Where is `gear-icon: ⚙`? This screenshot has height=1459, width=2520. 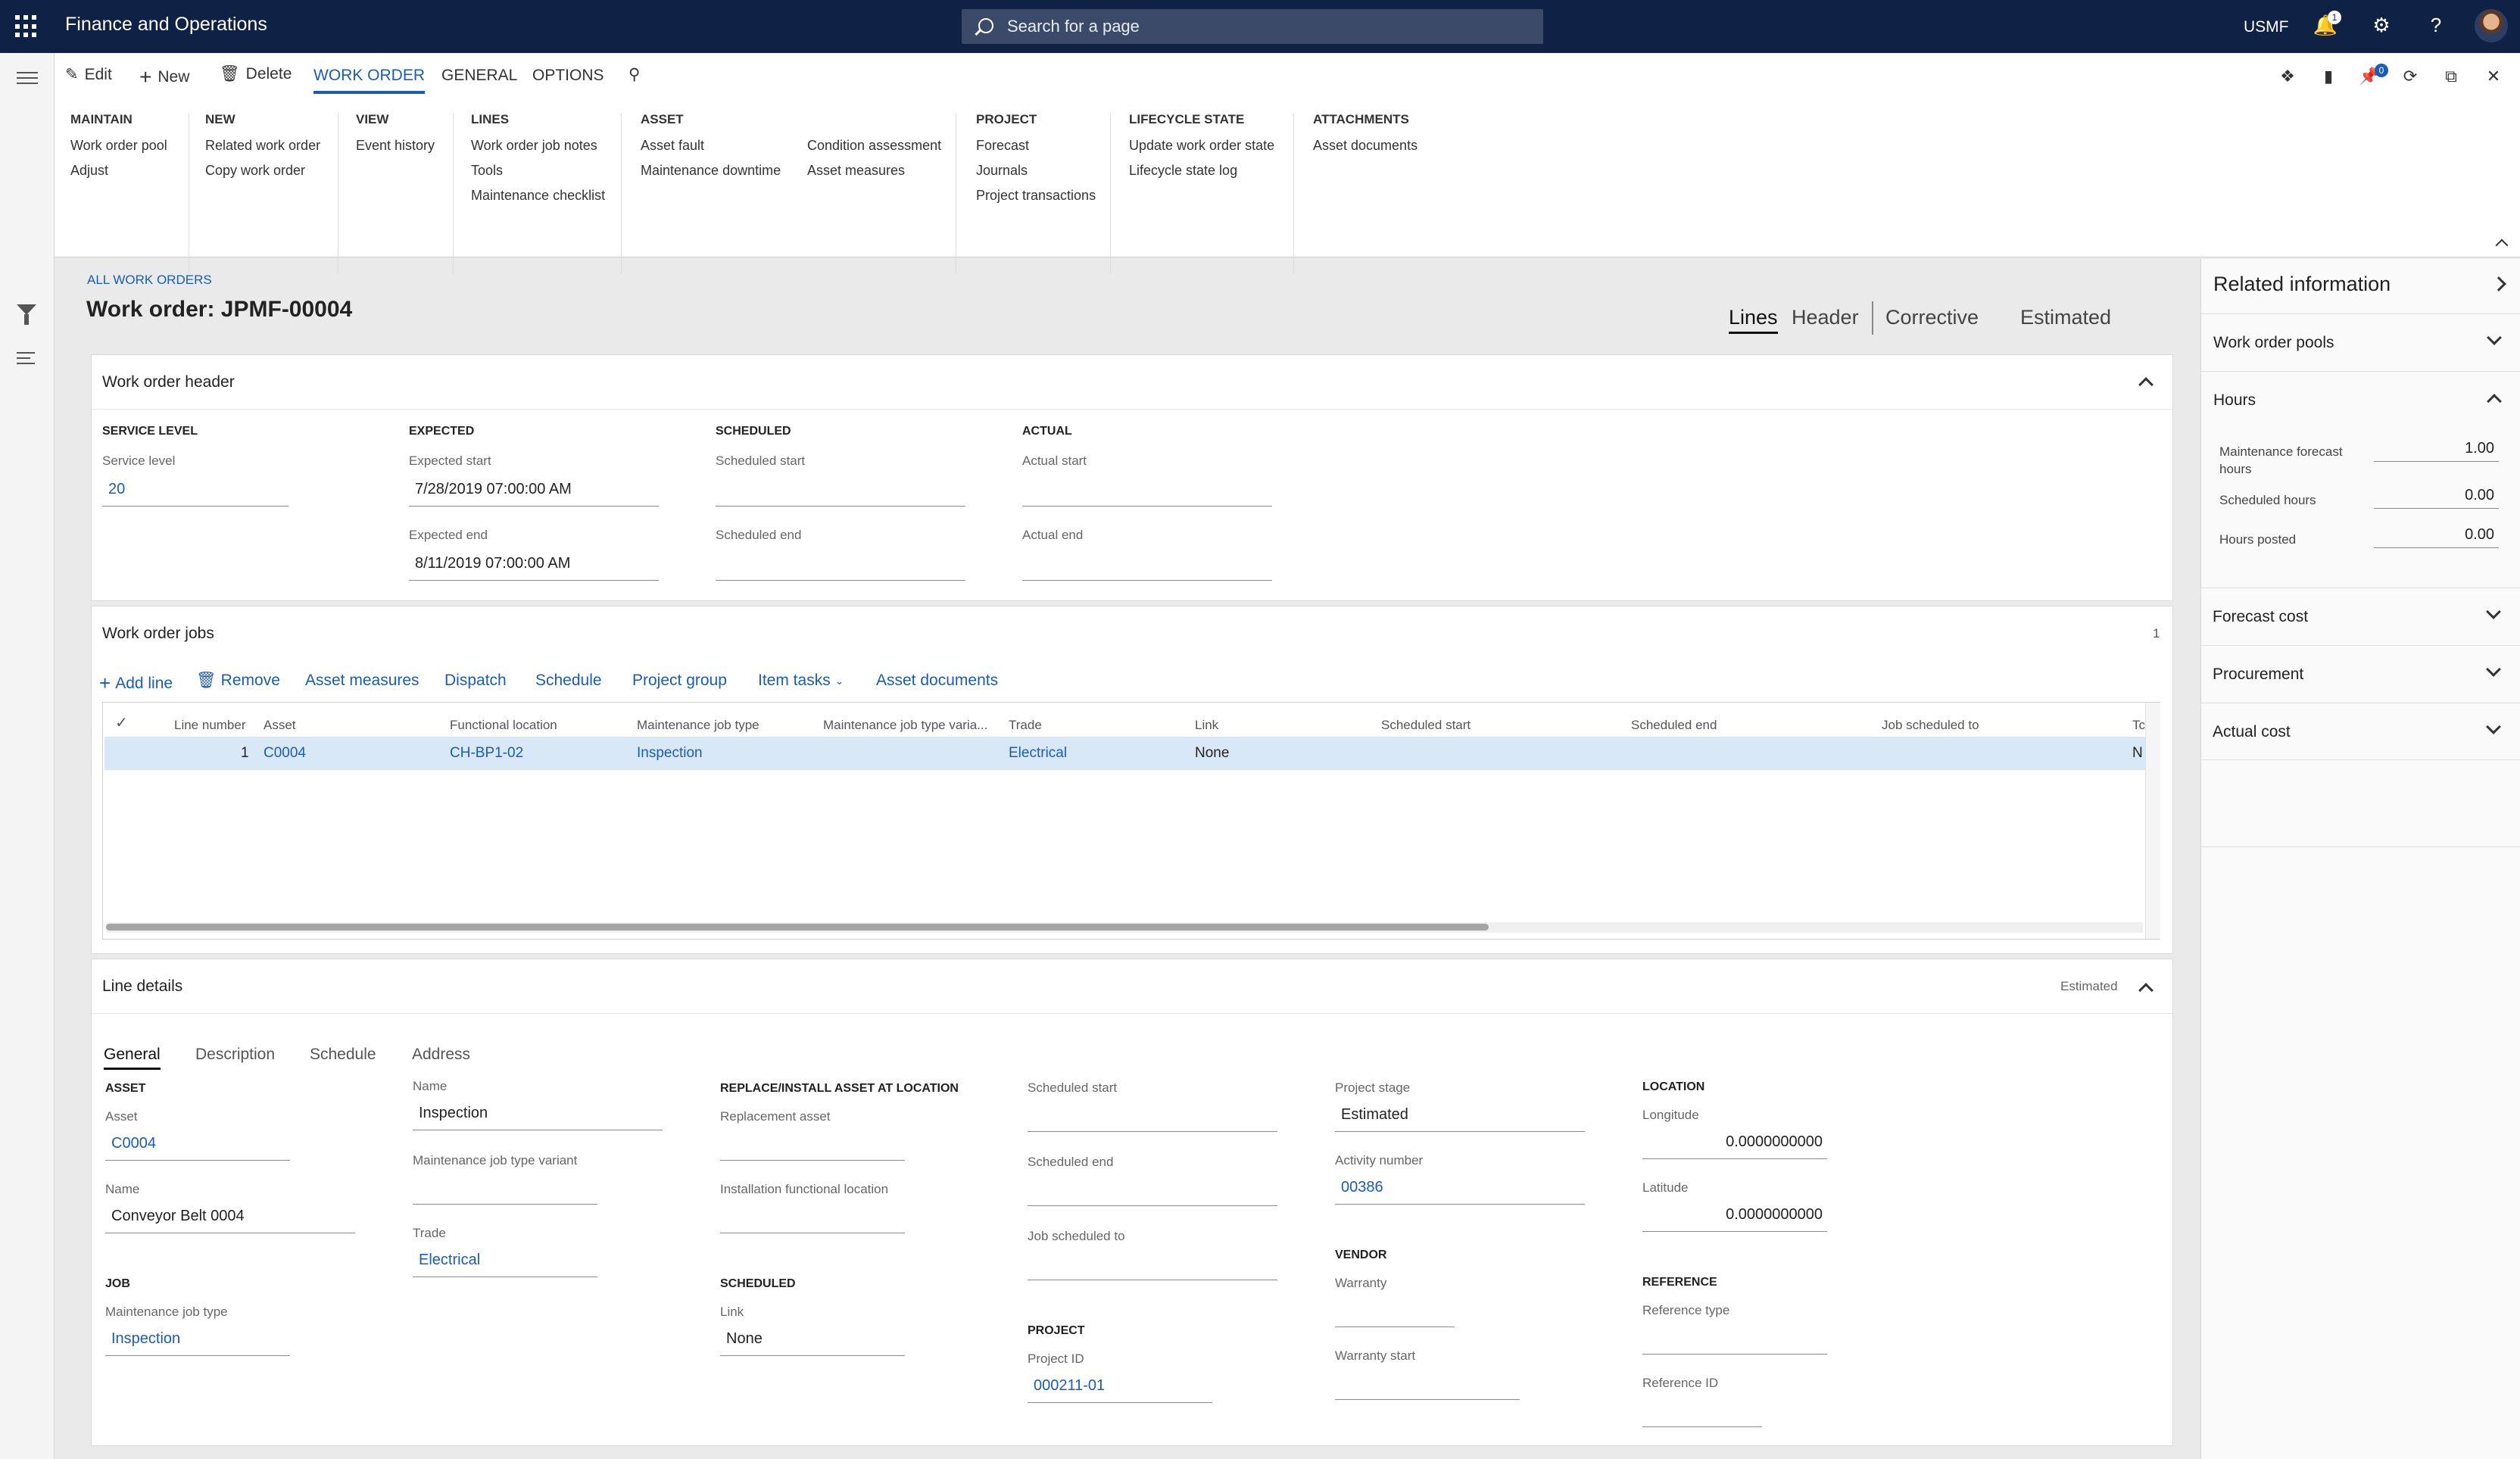 gear-icon: ⚙ is located at coordinates (2381, 25).